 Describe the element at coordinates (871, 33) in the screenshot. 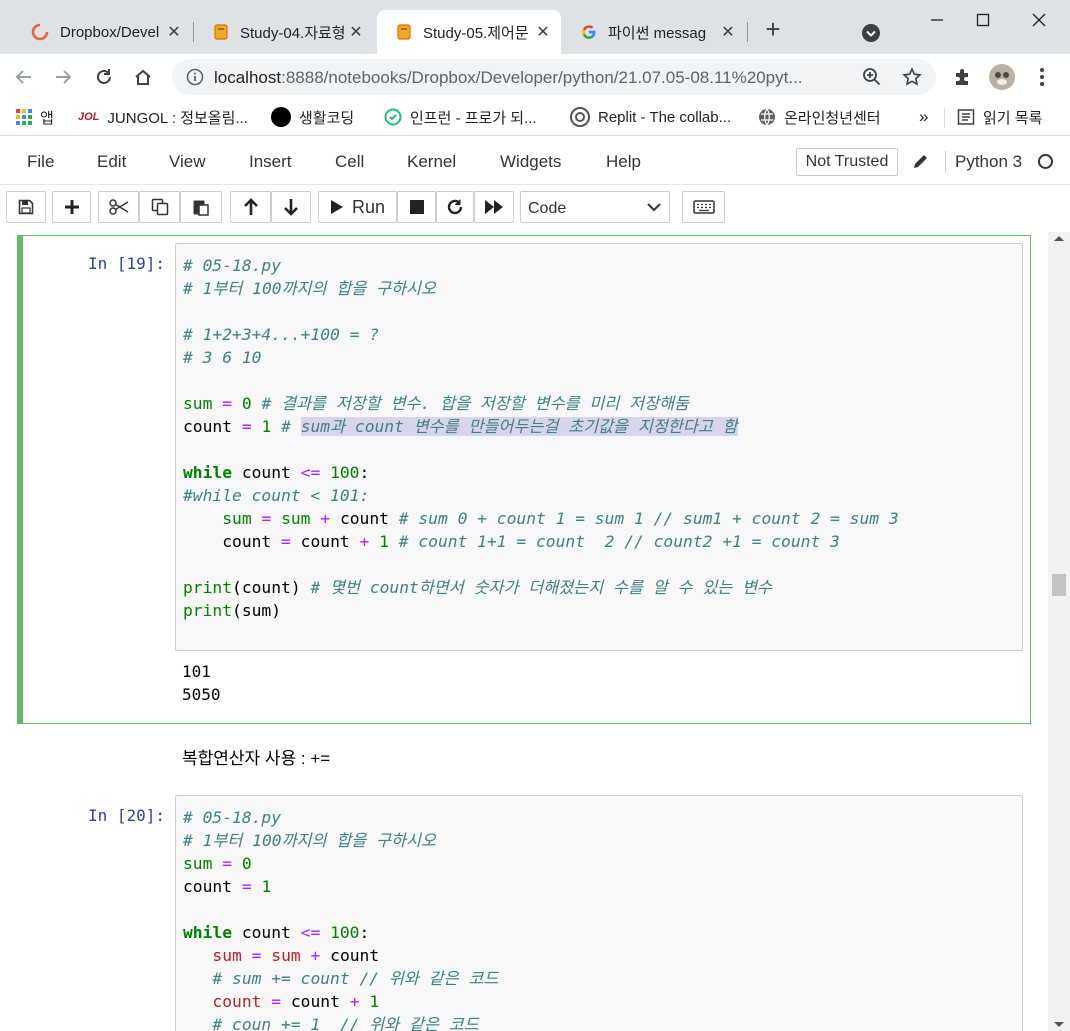

I see `tab-search-icon` at that location.